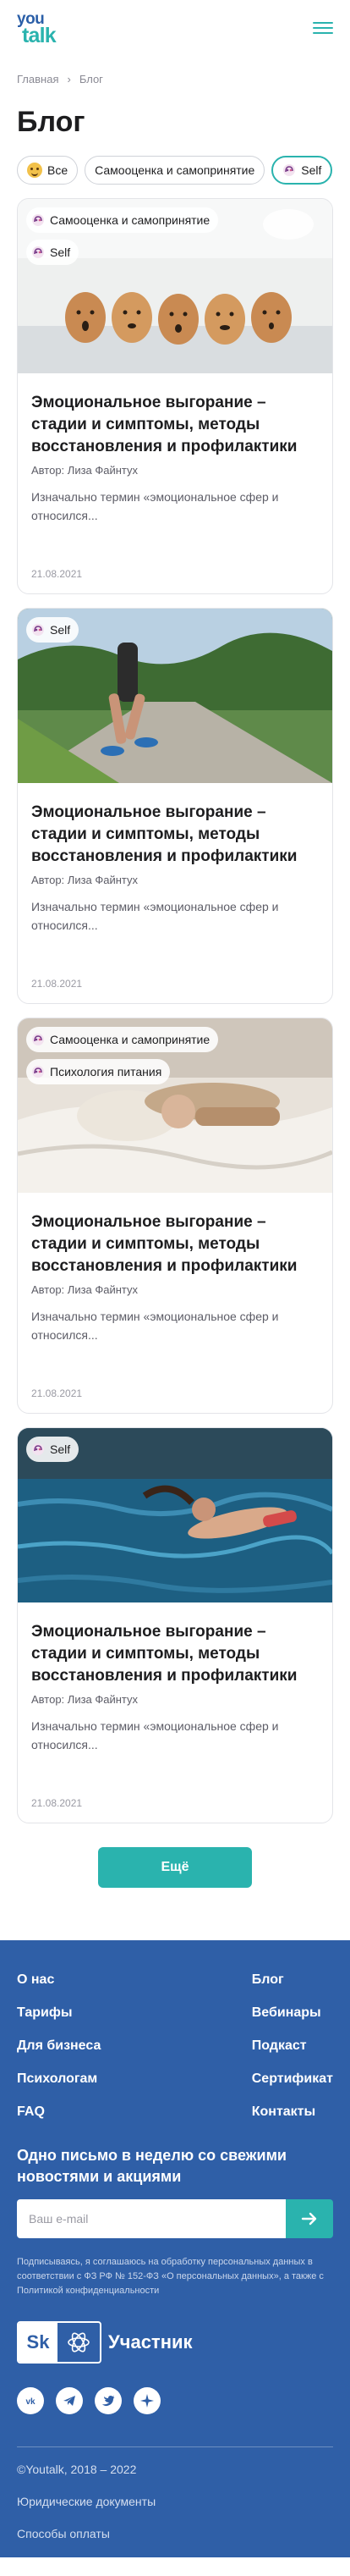 The image size is (350, 2576). I want to click on footer-link-webinars: Вебинары, so click(292, 2013).